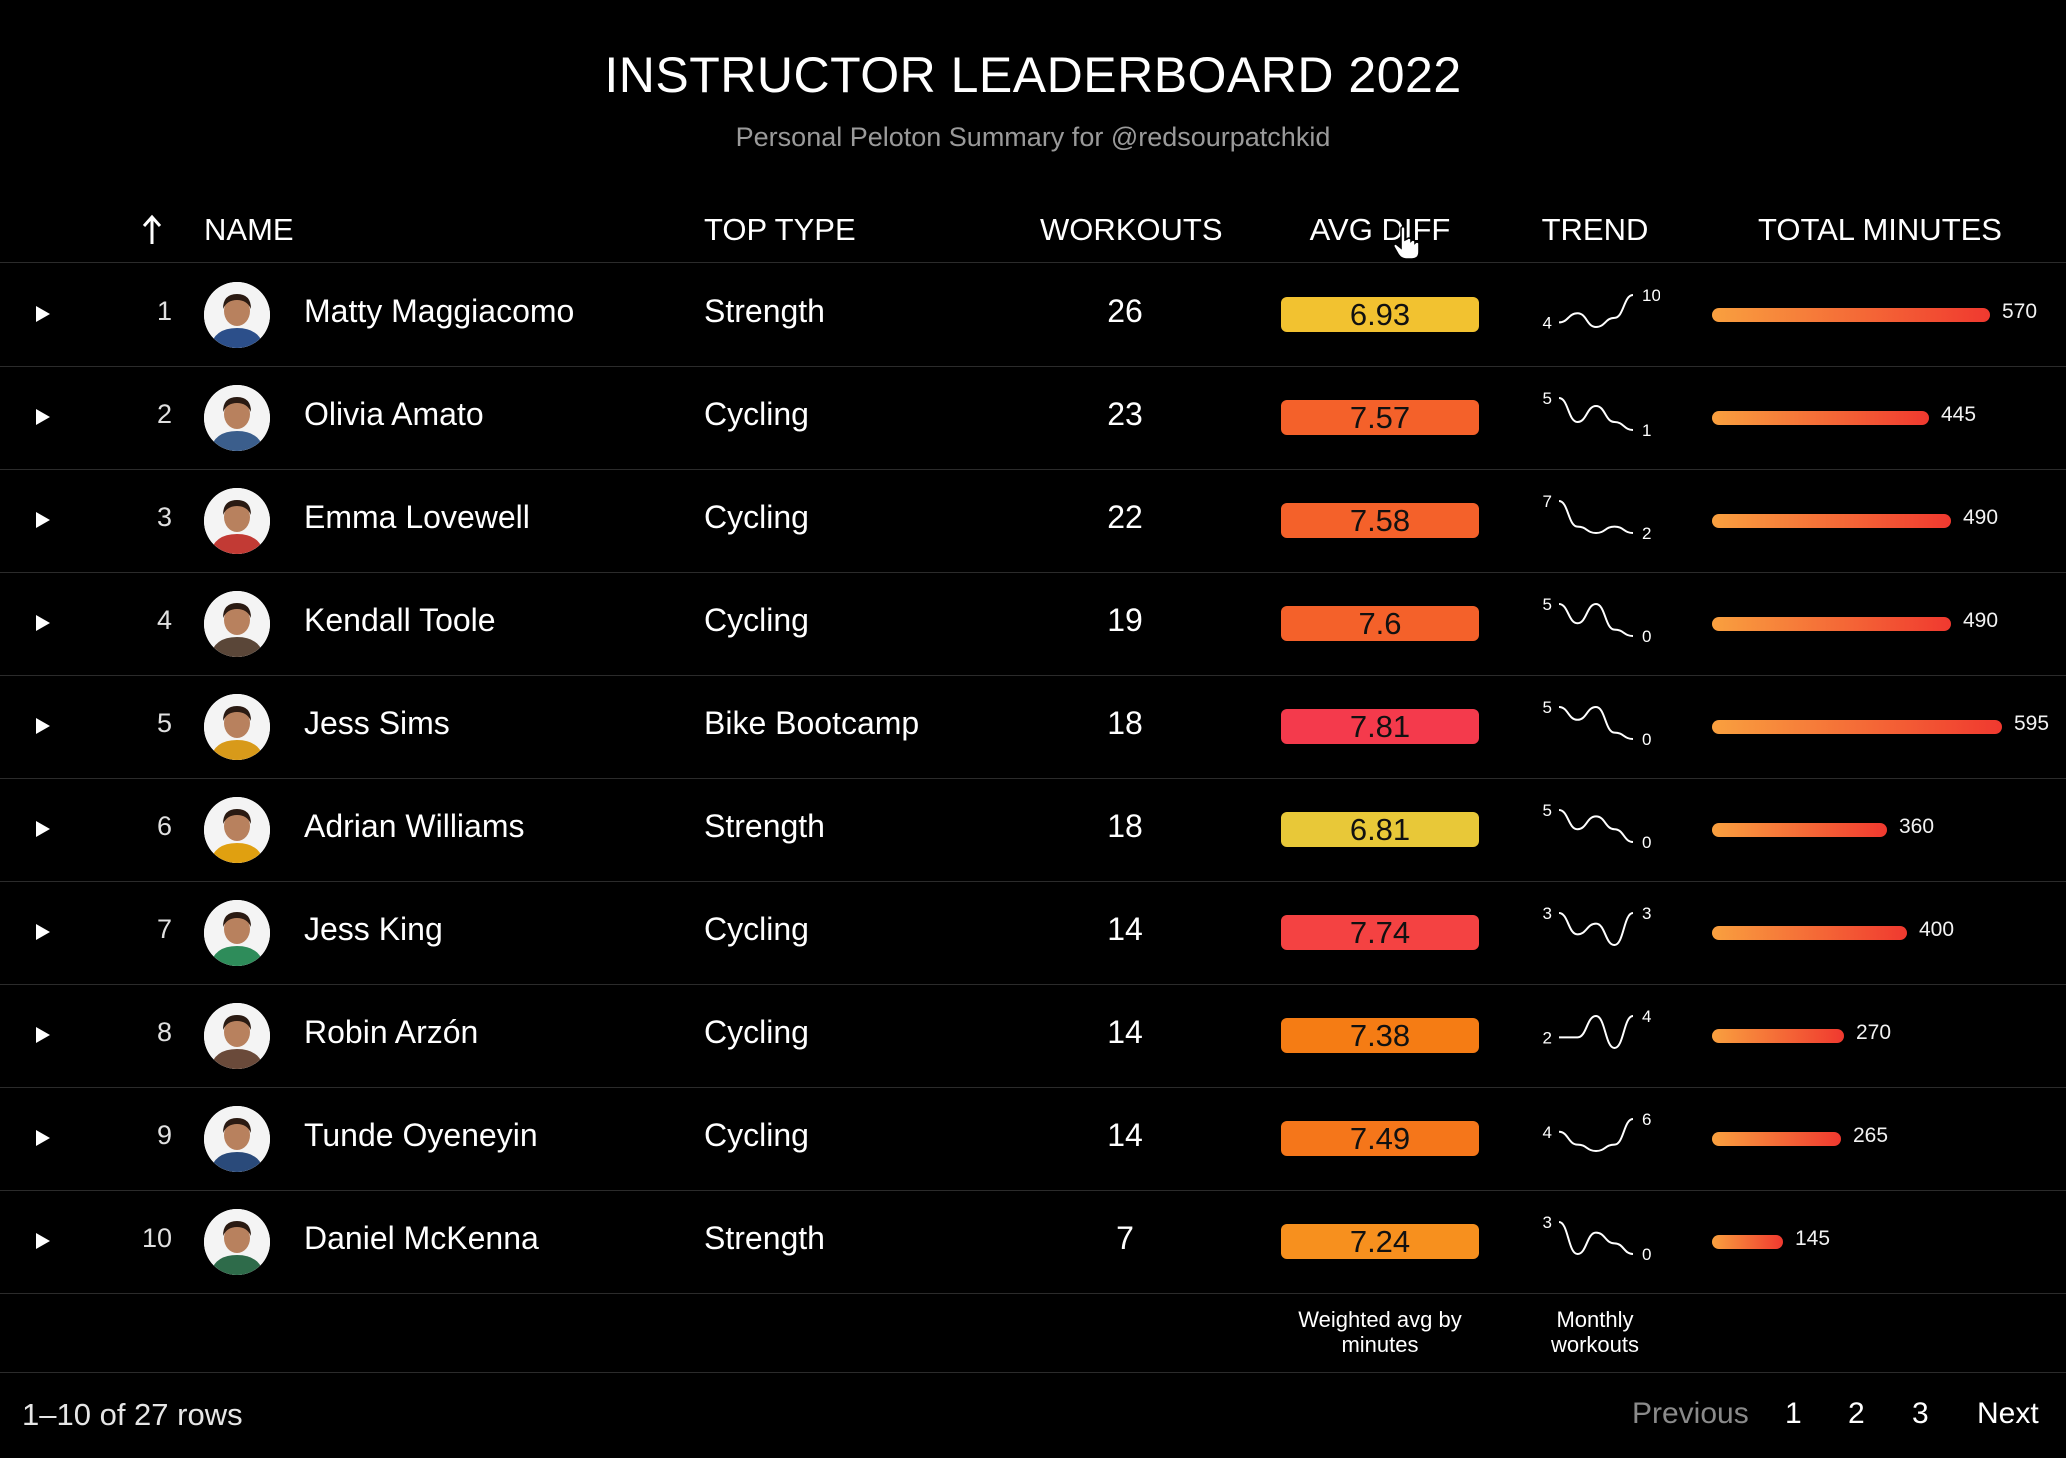  Describe the element at coordinates (1125, 1238) in the screenshot. I see `workout-count: 7` at that location.